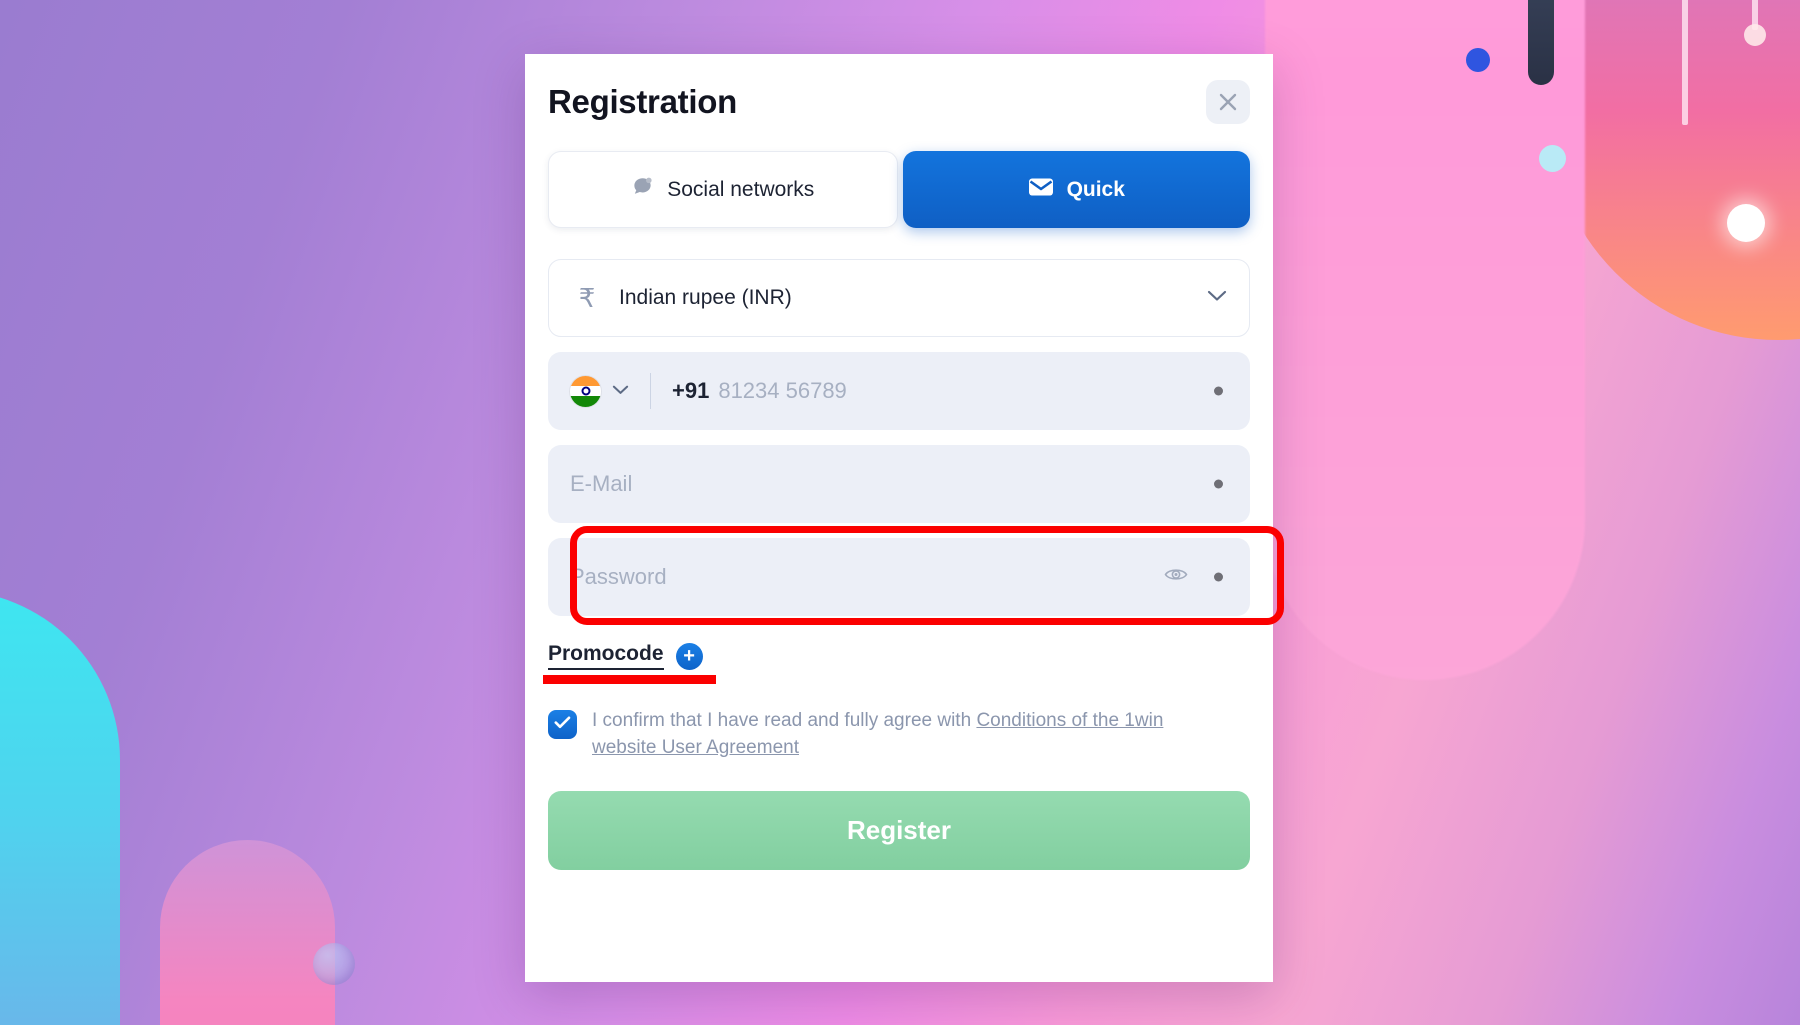 The image size is (1800, 1025). What do you see at coordinates (899, 484) in the screenshot?
I see `email-field: E-Mail` at bounding box center [899, 484].